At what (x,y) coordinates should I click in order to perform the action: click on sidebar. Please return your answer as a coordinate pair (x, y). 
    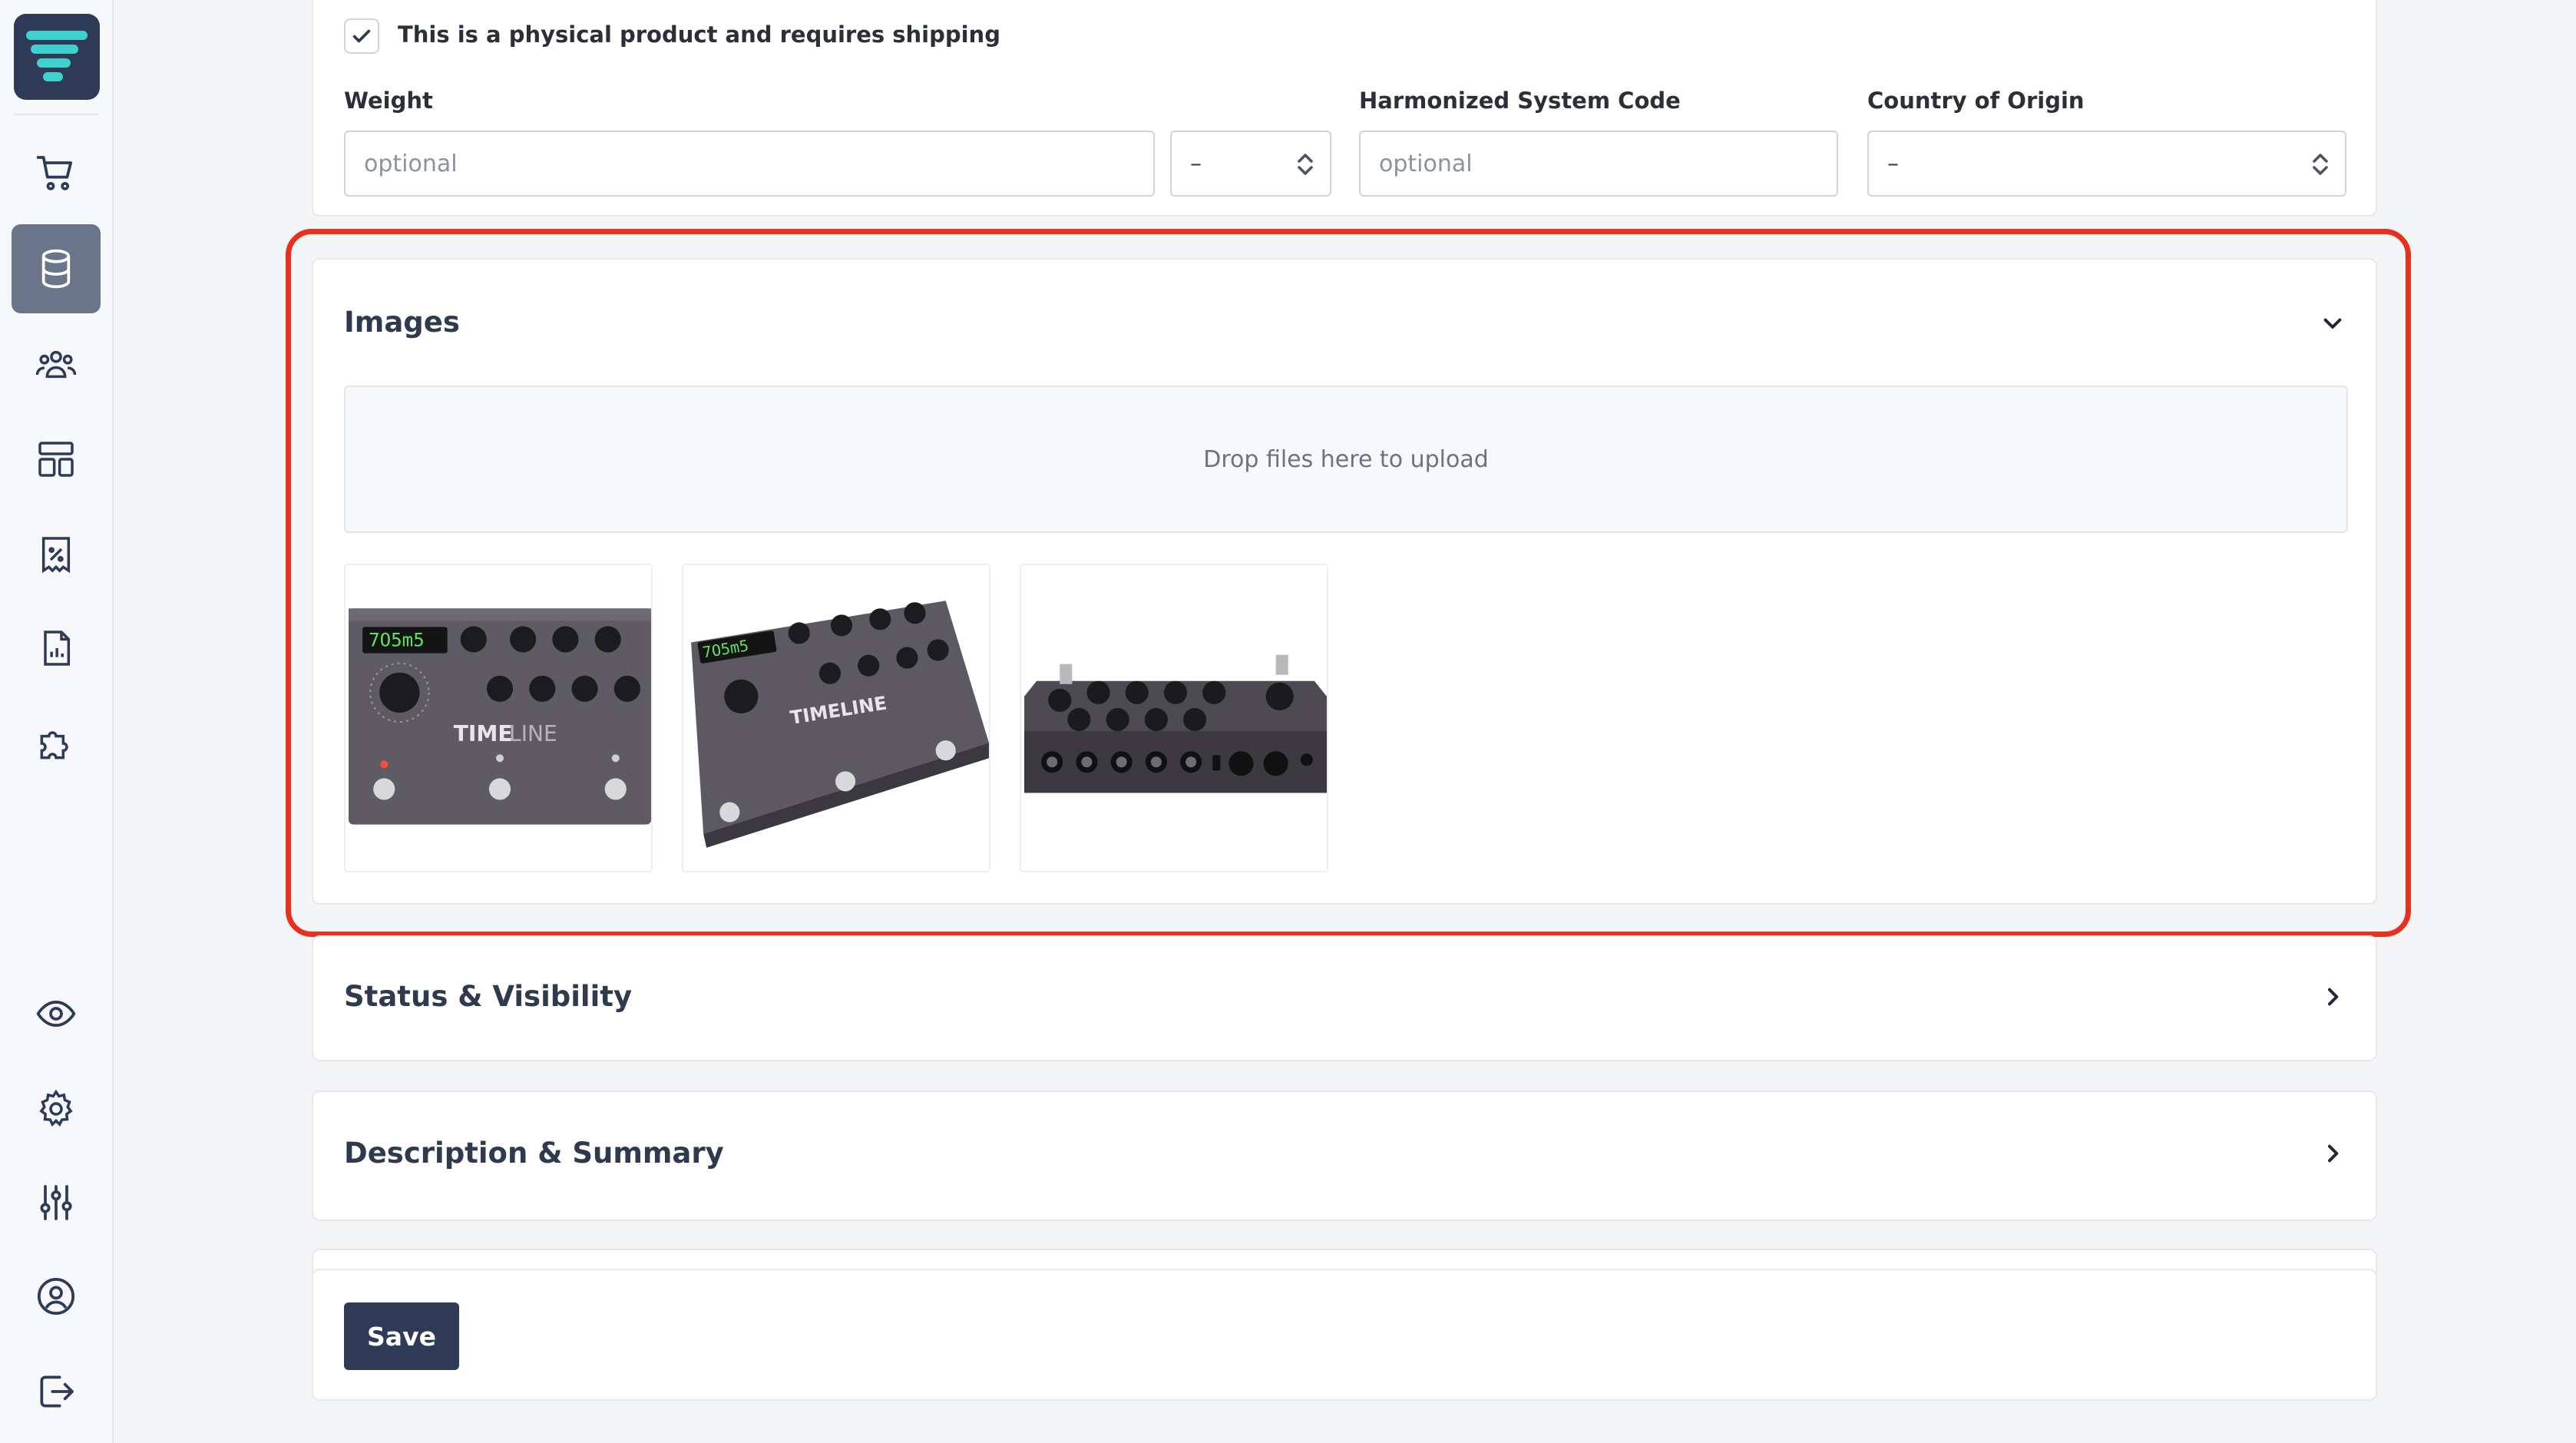
    Looking at the image, I should click on (57, 722).